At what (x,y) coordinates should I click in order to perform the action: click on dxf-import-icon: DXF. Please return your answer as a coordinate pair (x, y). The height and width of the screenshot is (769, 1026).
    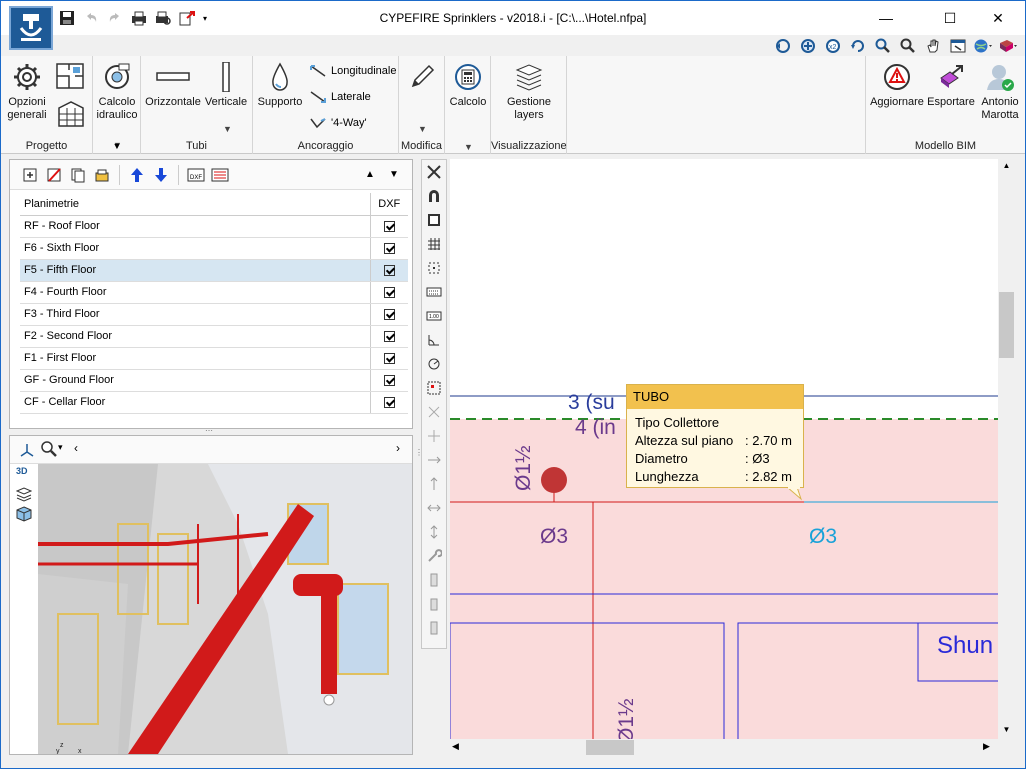
    Looking at the image, I should click on (196, 175).